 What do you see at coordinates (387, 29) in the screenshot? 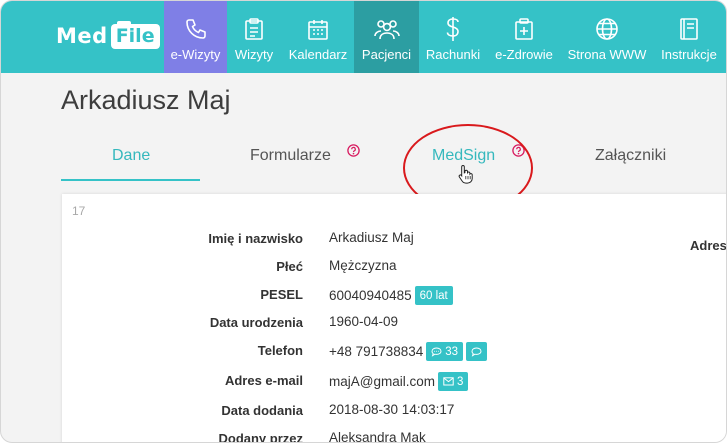
I see `users-icon` at bounding box center [387, 29].